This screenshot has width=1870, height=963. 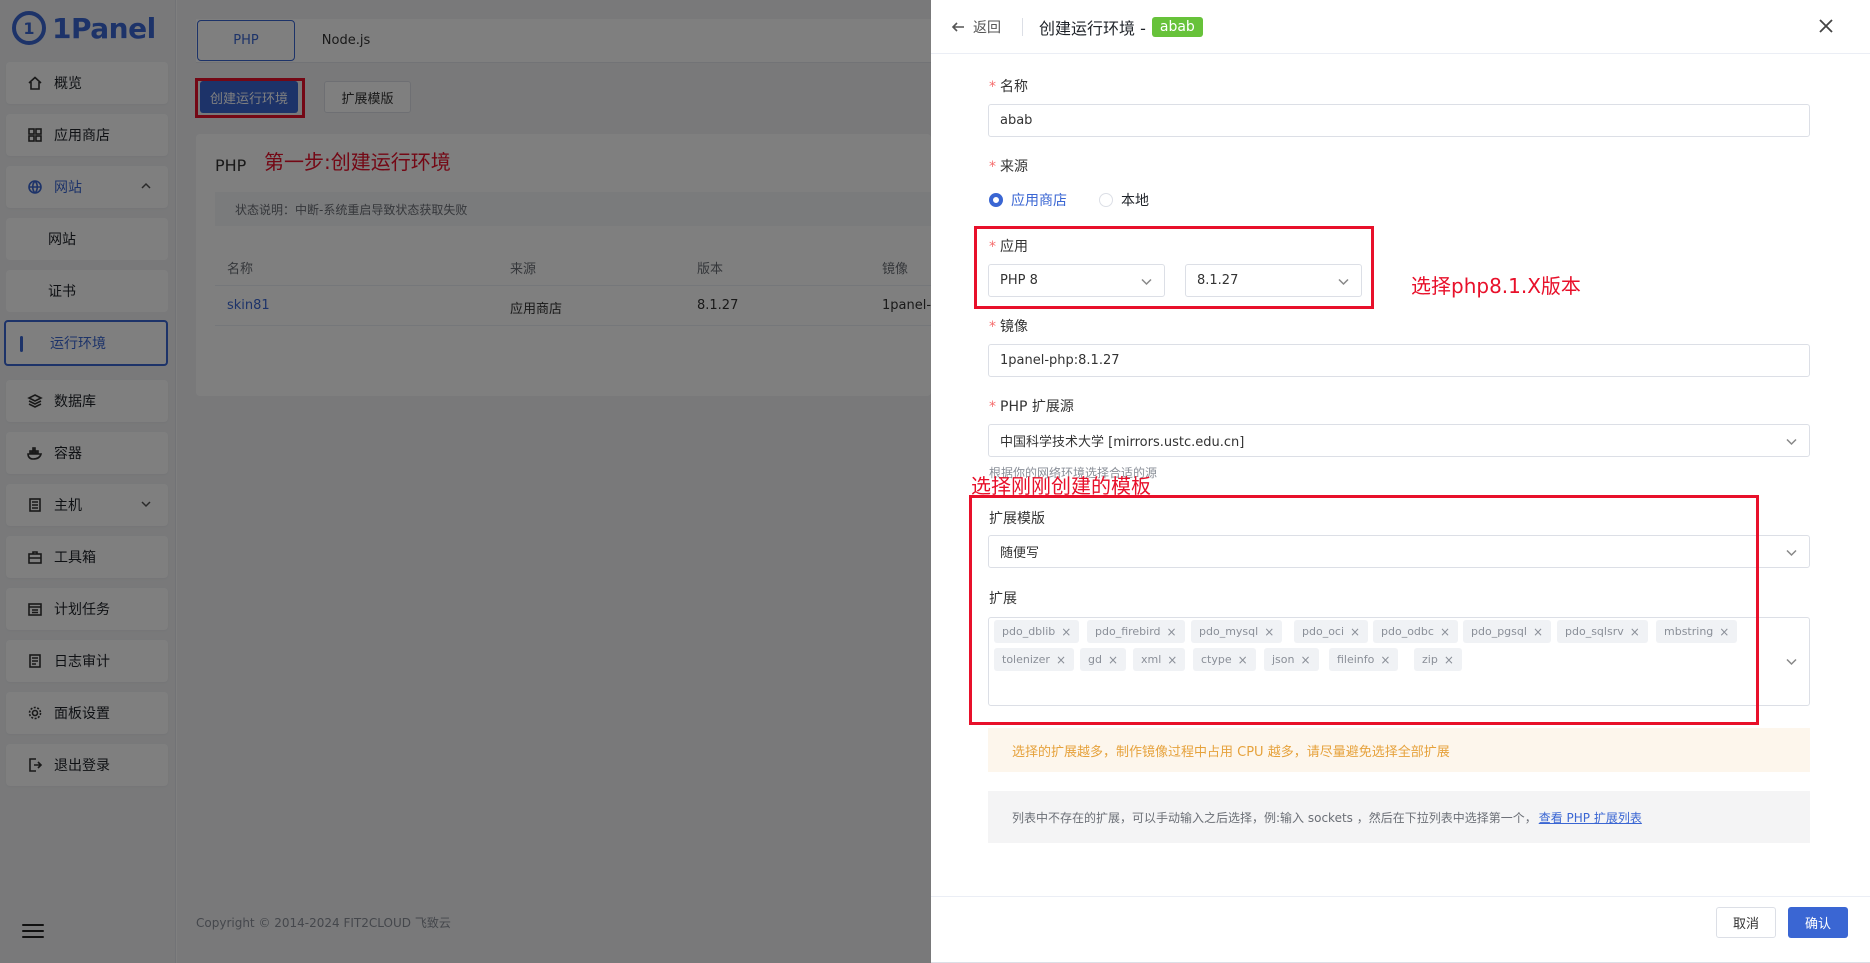 What do you see at coordinates (1037, 631) in the screenshot?
I see `extension-tag: pdo_dblib ×` at bounding box center [1037, 631].